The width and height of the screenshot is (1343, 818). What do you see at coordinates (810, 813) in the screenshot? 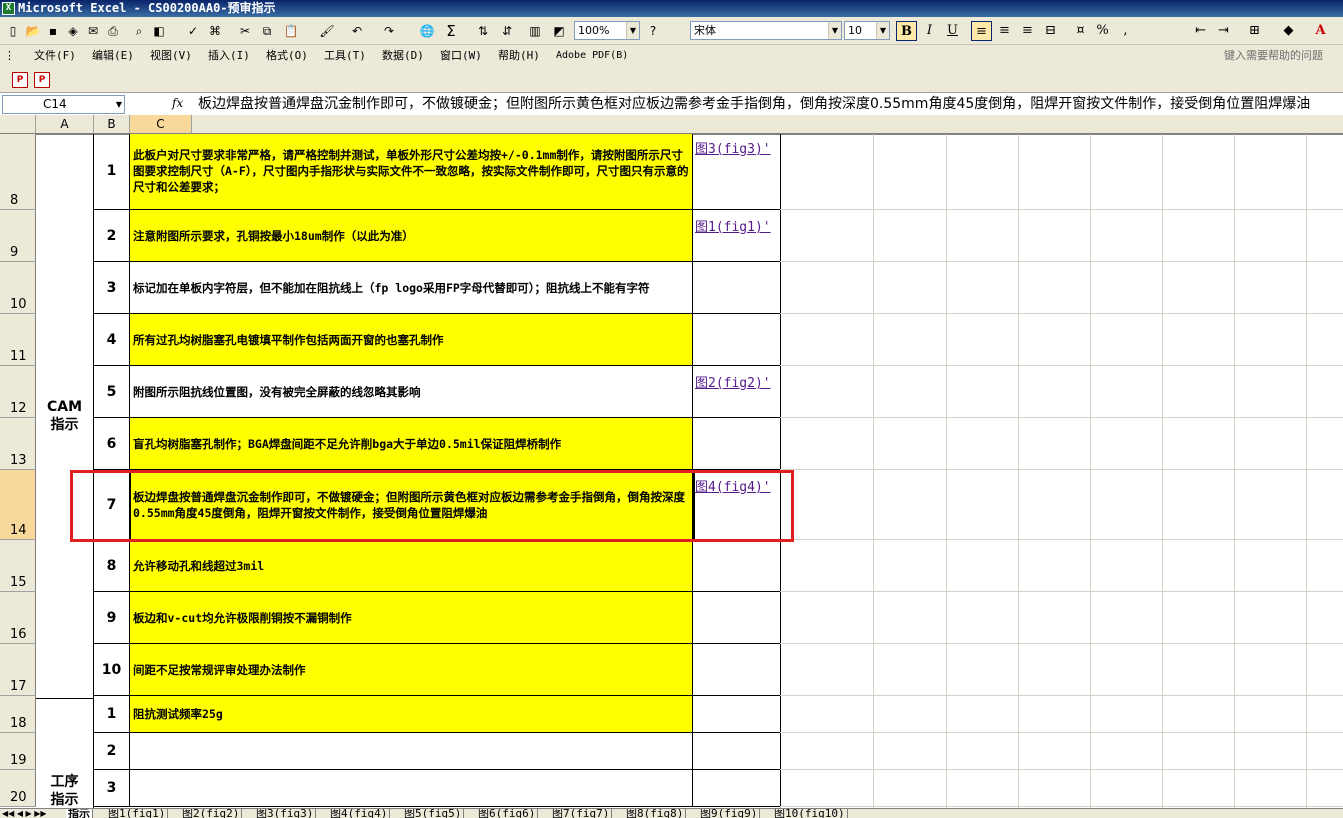
I see `sheet-tab: 图10(fig10)` at bounding box center [810, 813].